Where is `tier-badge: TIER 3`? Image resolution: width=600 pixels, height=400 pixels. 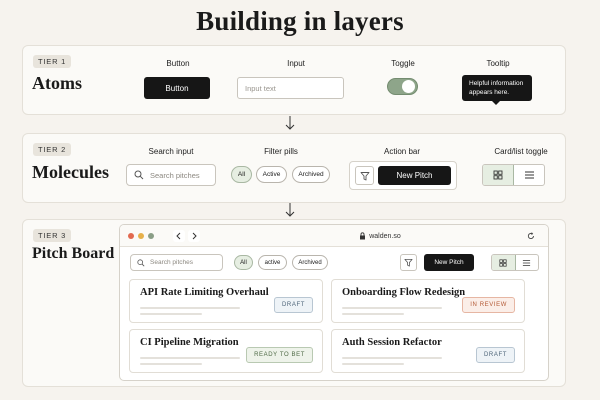
tier-badge: TIER 3 is located at coordinates (52, 235).